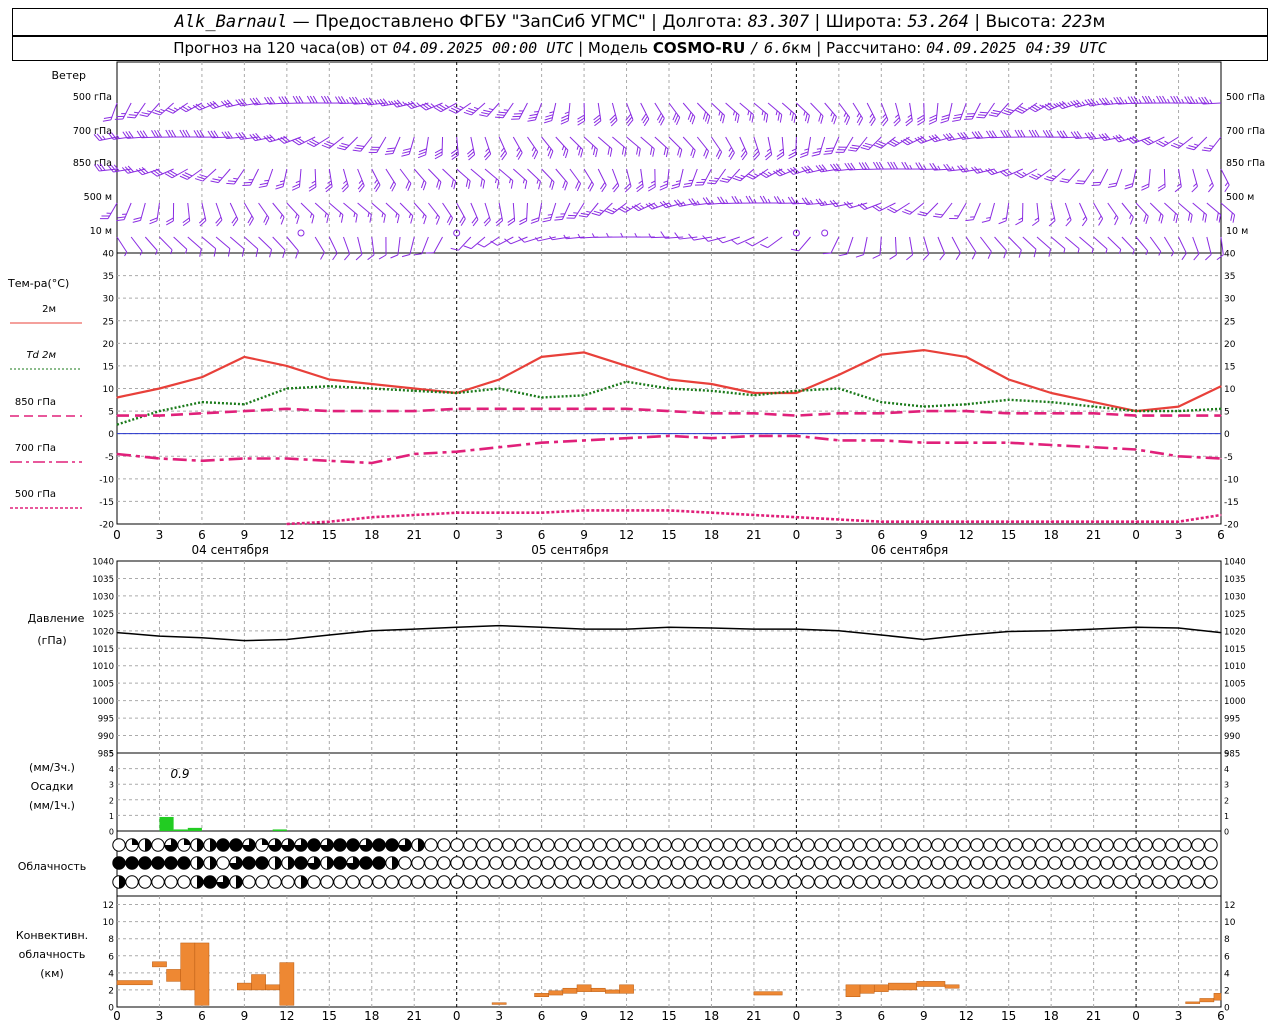 This screenshot has height=1024, width=1280. I want to click on temp-xtick: 6, so click(1221, 535).